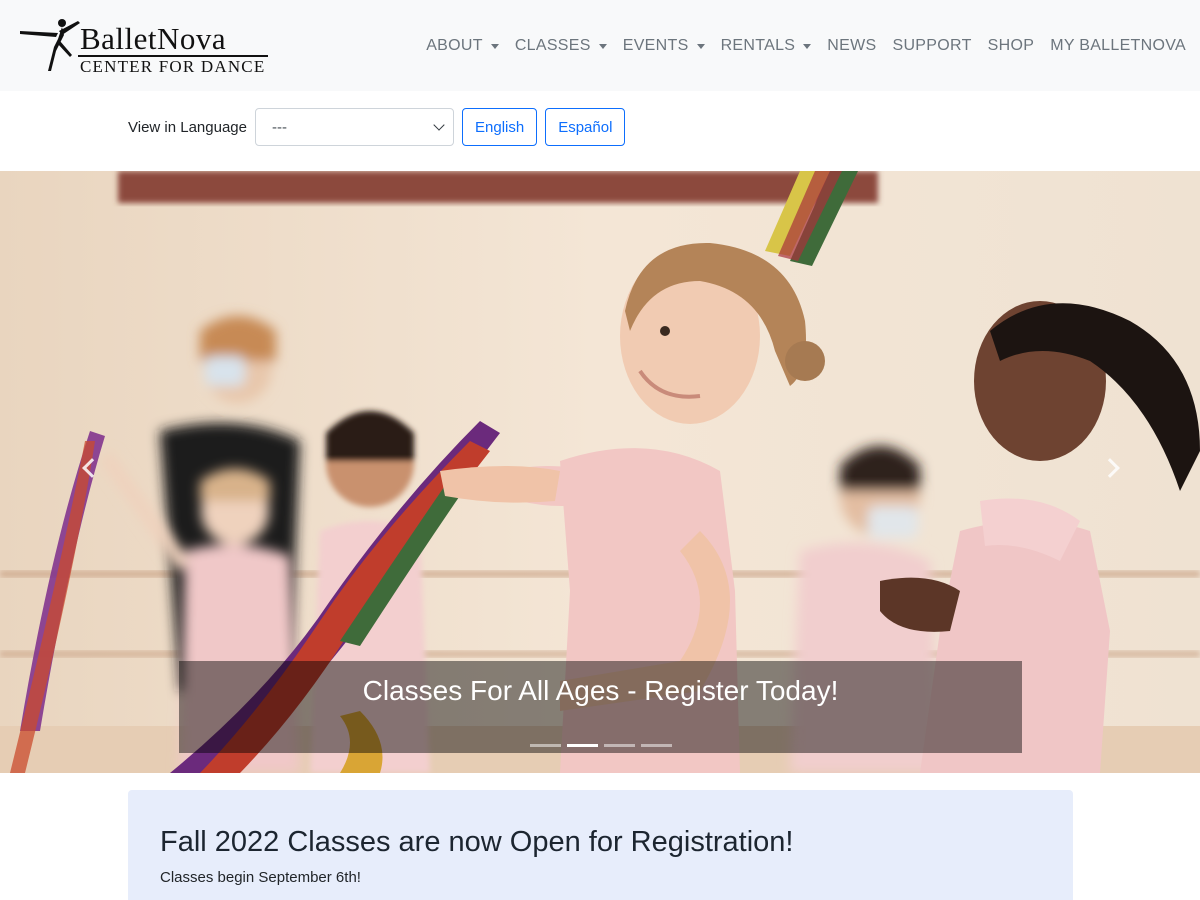 The image size is (1200, 900). What do you see at coordinates (500, 127) in the screenshot?
I see `english-button: English` at bounding box center [500, 127].